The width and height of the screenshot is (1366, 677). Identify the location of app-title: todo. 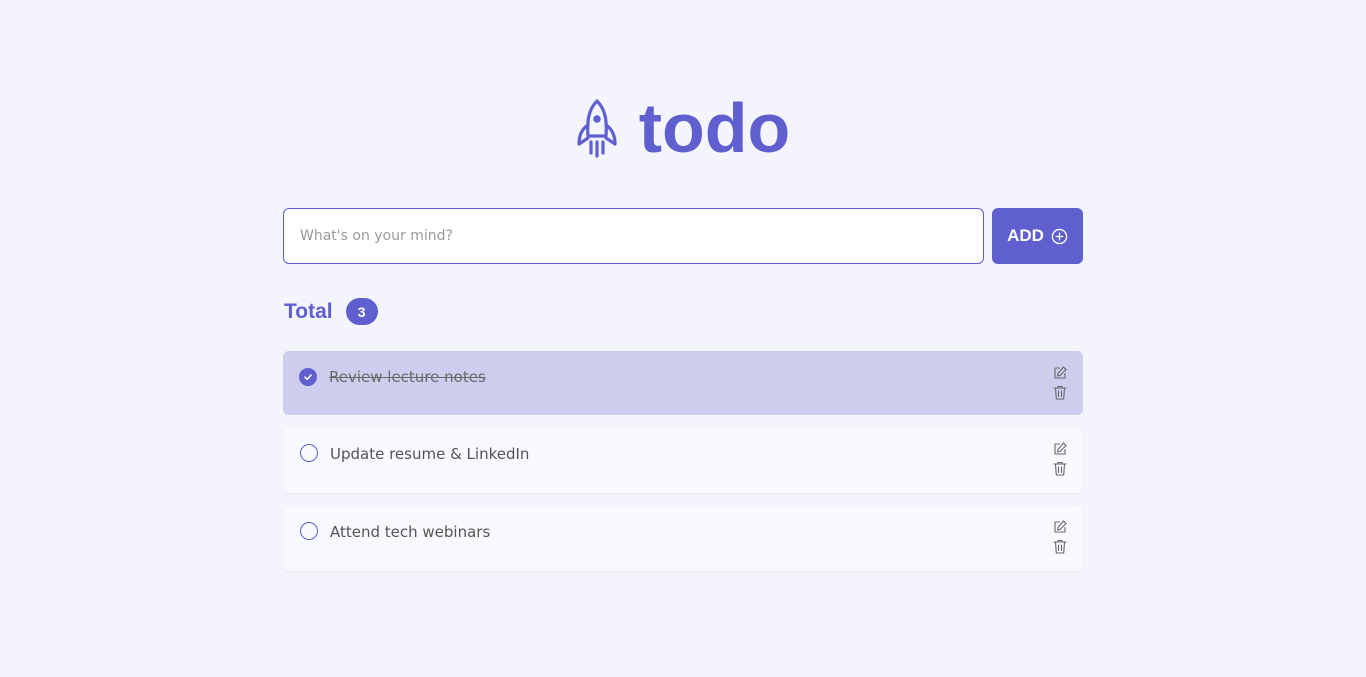
(714, 128).